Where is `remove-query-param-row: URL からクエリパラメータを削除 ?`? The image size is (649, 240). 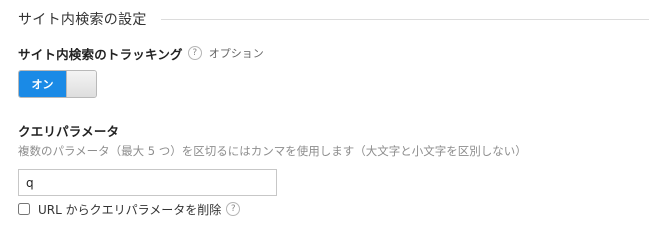 remove-query-param-row: URL からクエリパラメータを削除 ? is located at coordinates (129, 209).